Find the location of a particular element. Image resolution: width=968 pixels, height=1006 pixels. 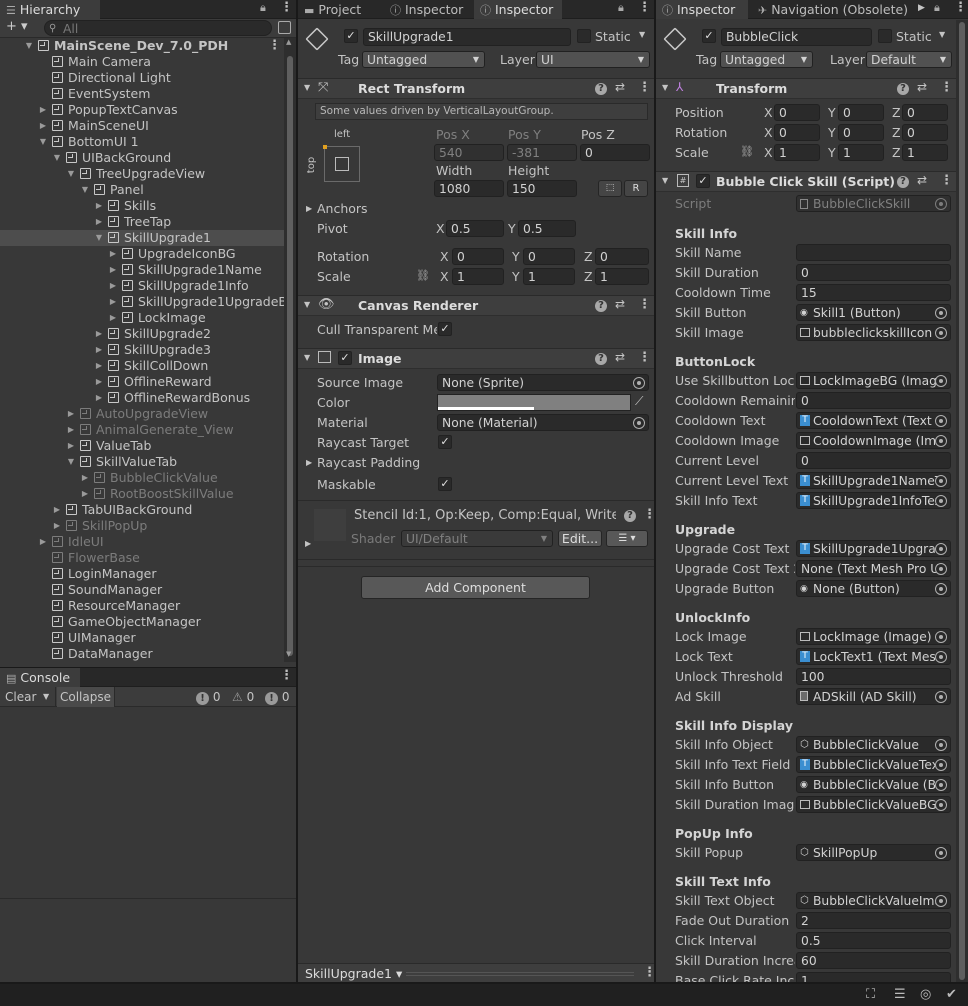

object-reference-field: ◉ None (Button) is located at coordinates (873, 588).